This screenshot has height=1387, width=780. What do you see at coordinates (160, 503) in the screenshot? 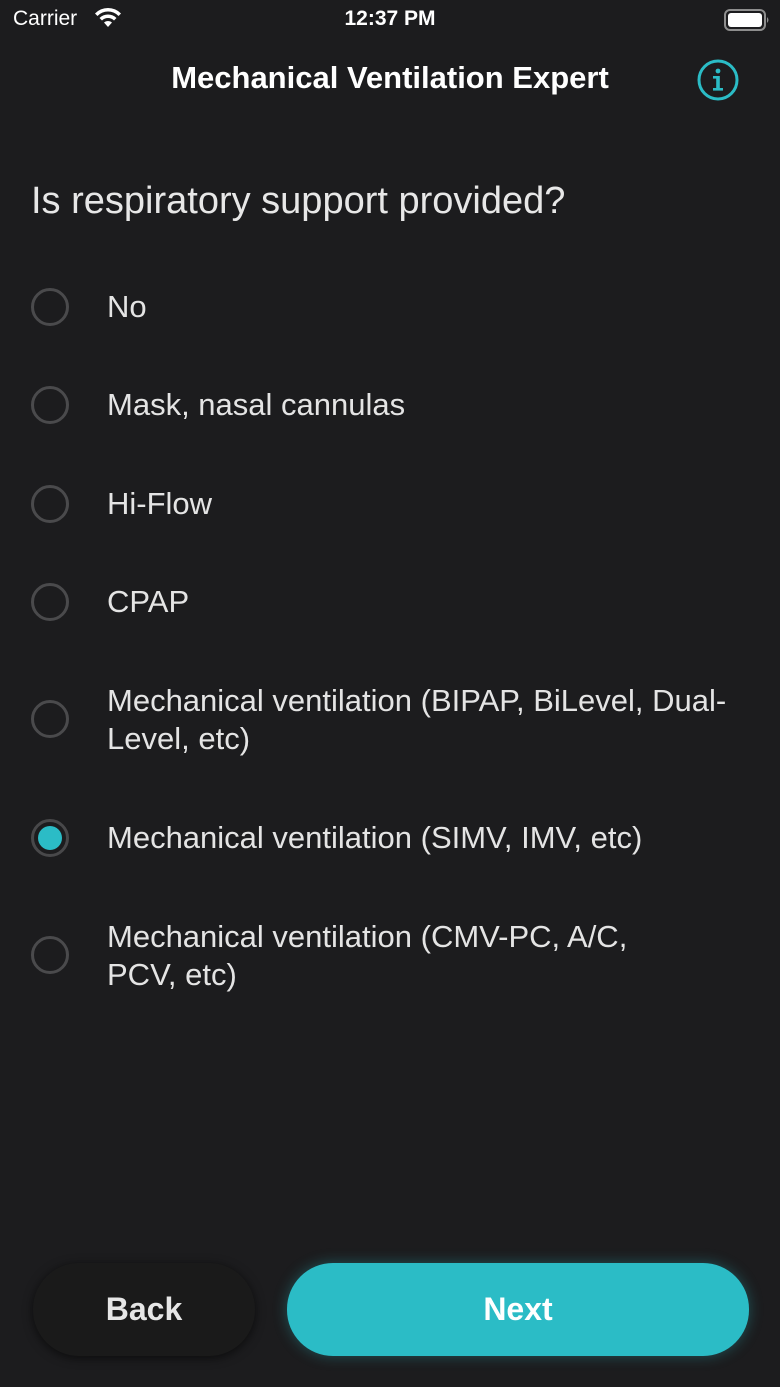
I see `option-label: Hi-Flow` at bounding box center [160, 503].